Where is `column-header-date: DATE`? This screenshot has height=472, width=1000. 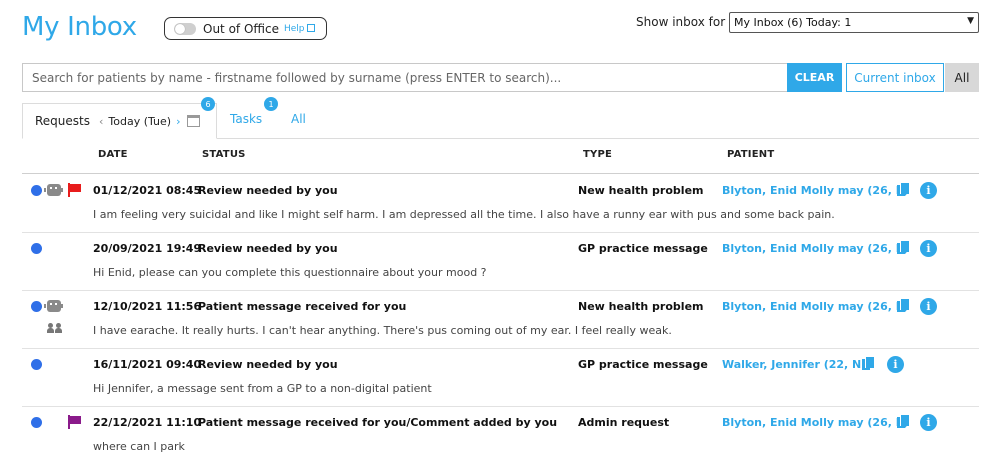
column-header-date: DATE is located at coordinates (113, 154).